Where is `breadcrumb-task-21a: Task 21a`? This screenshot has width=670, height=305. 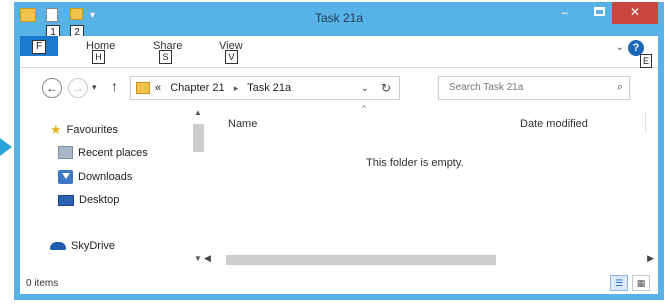
breadcrumb-task-21a: Task 21a is located at coordinates (269, 88).